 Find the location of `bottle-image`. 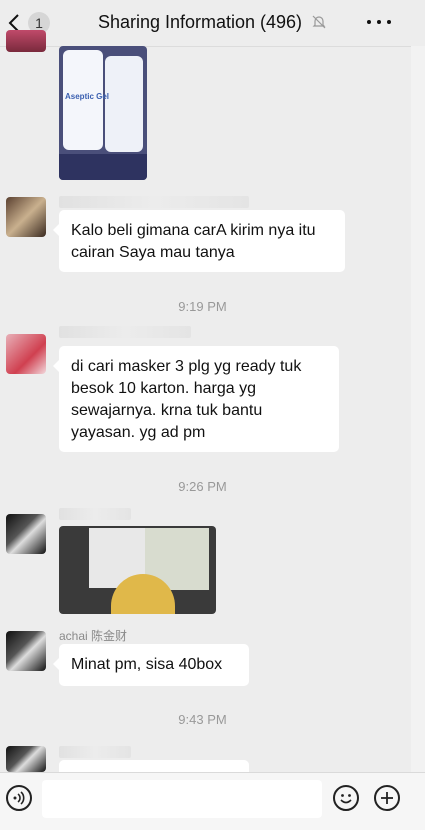

bottle-image is located at coordinates (124, 104).